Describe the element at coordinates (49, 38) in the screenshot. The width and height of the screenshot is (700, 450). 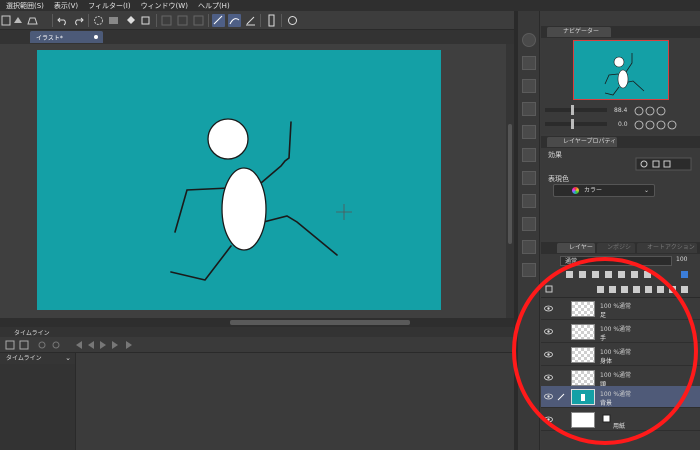
I see `canvas-tab-label: イラスト*` at that location.